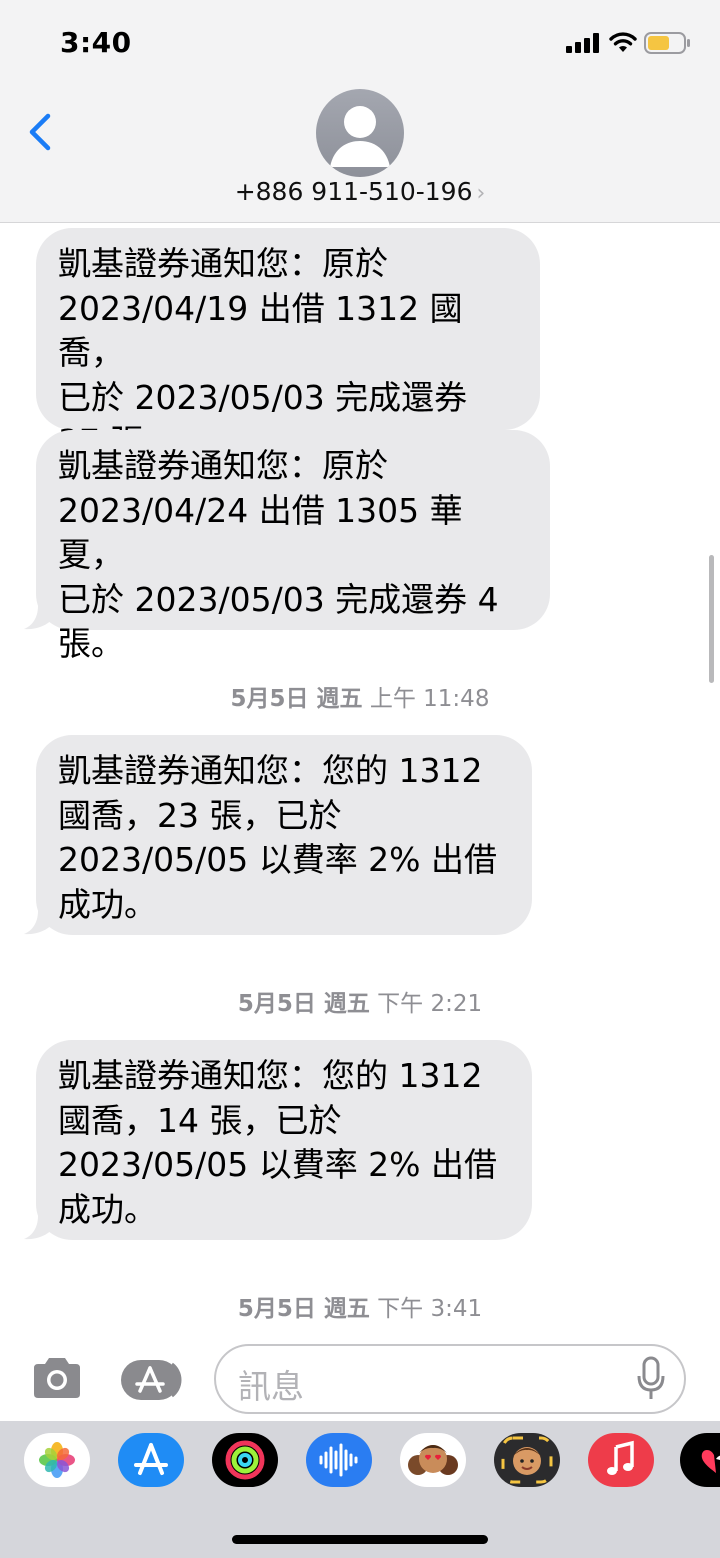 The height and width of the screenshot is (1558, 720). I want to click on timestamp-2: 5月5日 週五 下午 2:21, so click(360, 1001).